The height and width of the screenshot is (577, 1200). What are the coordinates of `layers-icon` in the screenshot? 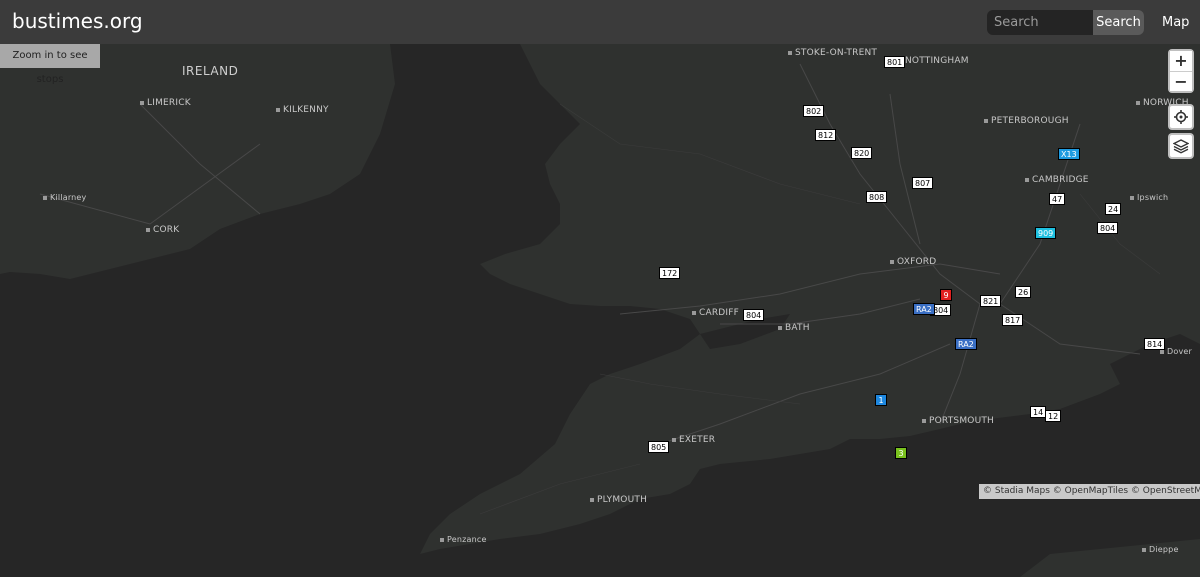 It's located at (1181, 146).